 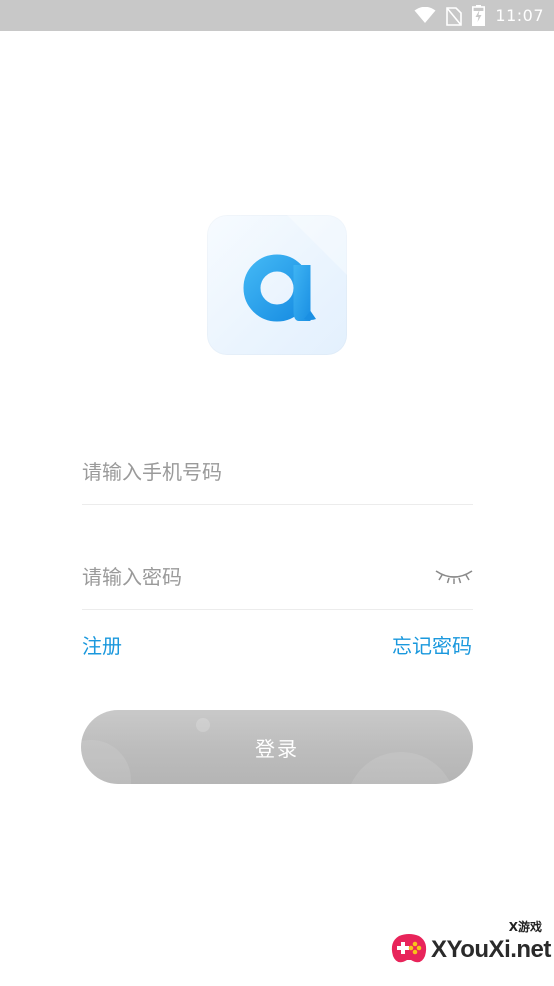 What do you see at coordinates (454, 576) in the screenshot?
I see `eye-closed-icon` at bounding box center [454, 576].